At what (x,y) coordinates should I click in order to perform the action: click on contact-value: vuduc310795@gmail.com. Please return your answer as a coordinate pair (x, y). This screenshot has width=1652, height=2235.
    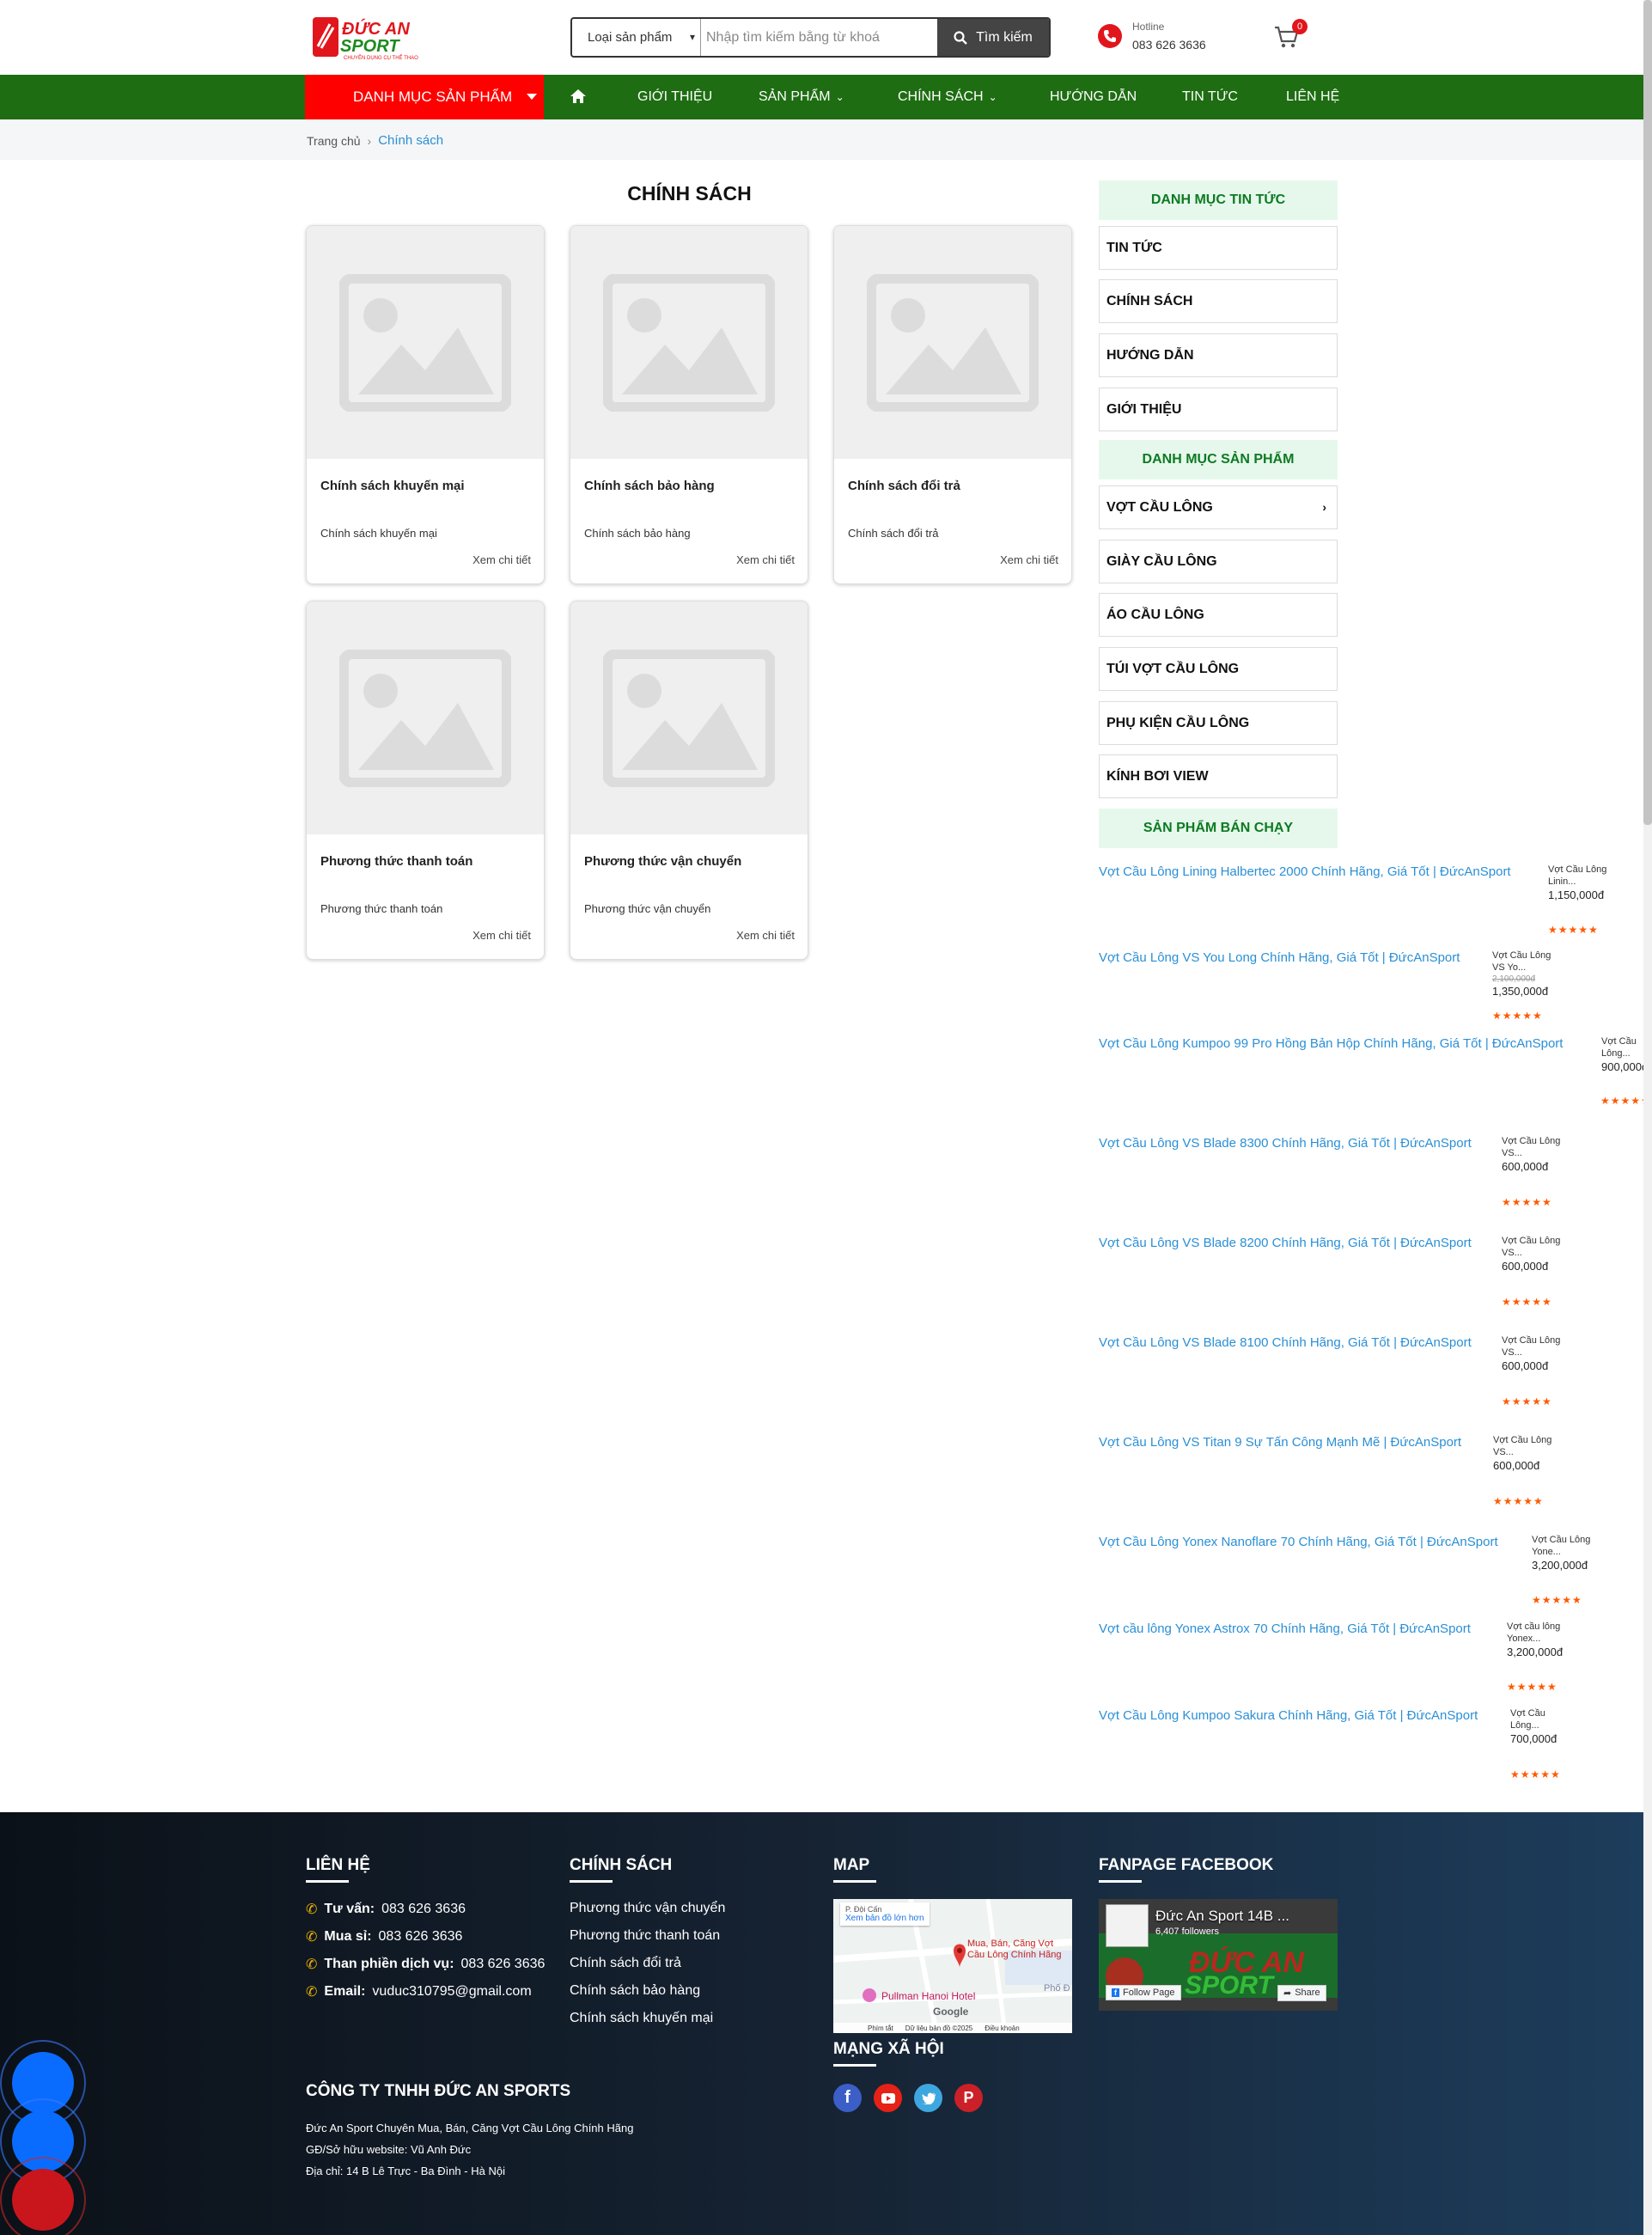
    Looking at the image, I should click on (451, 1992).